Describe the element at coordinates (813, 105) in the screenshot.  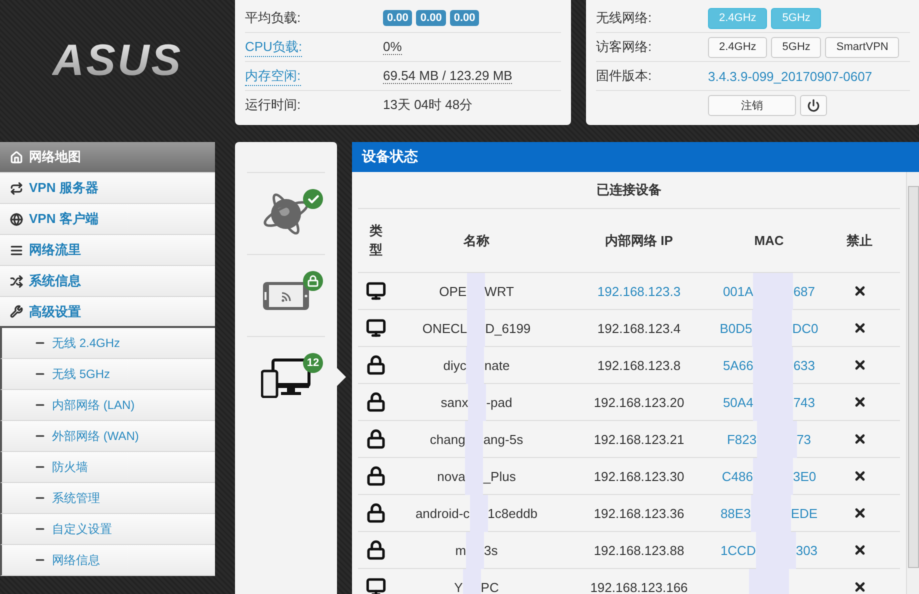
I see `power-button` at that location.